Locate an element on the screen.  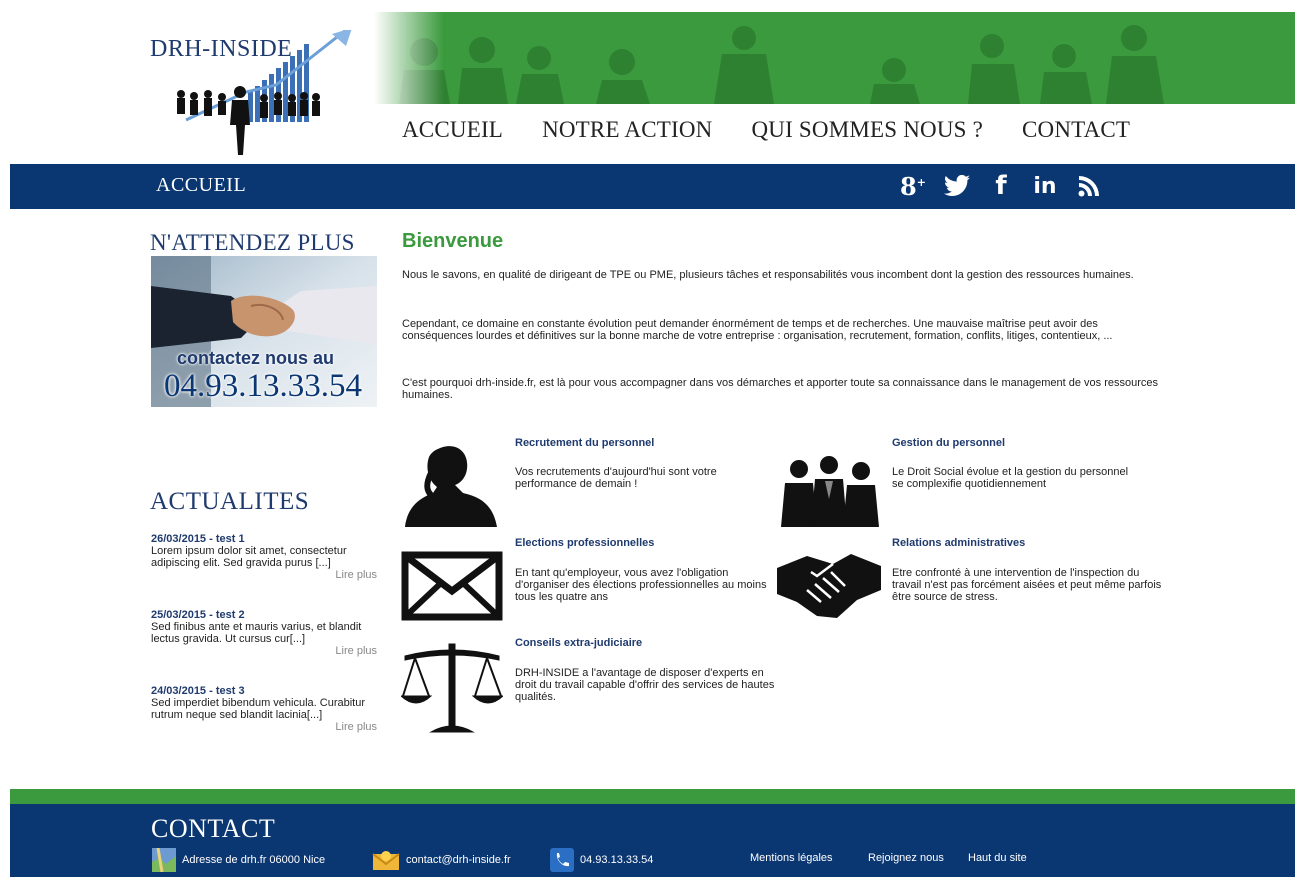
email-icon is located at coordinates (386, 860).